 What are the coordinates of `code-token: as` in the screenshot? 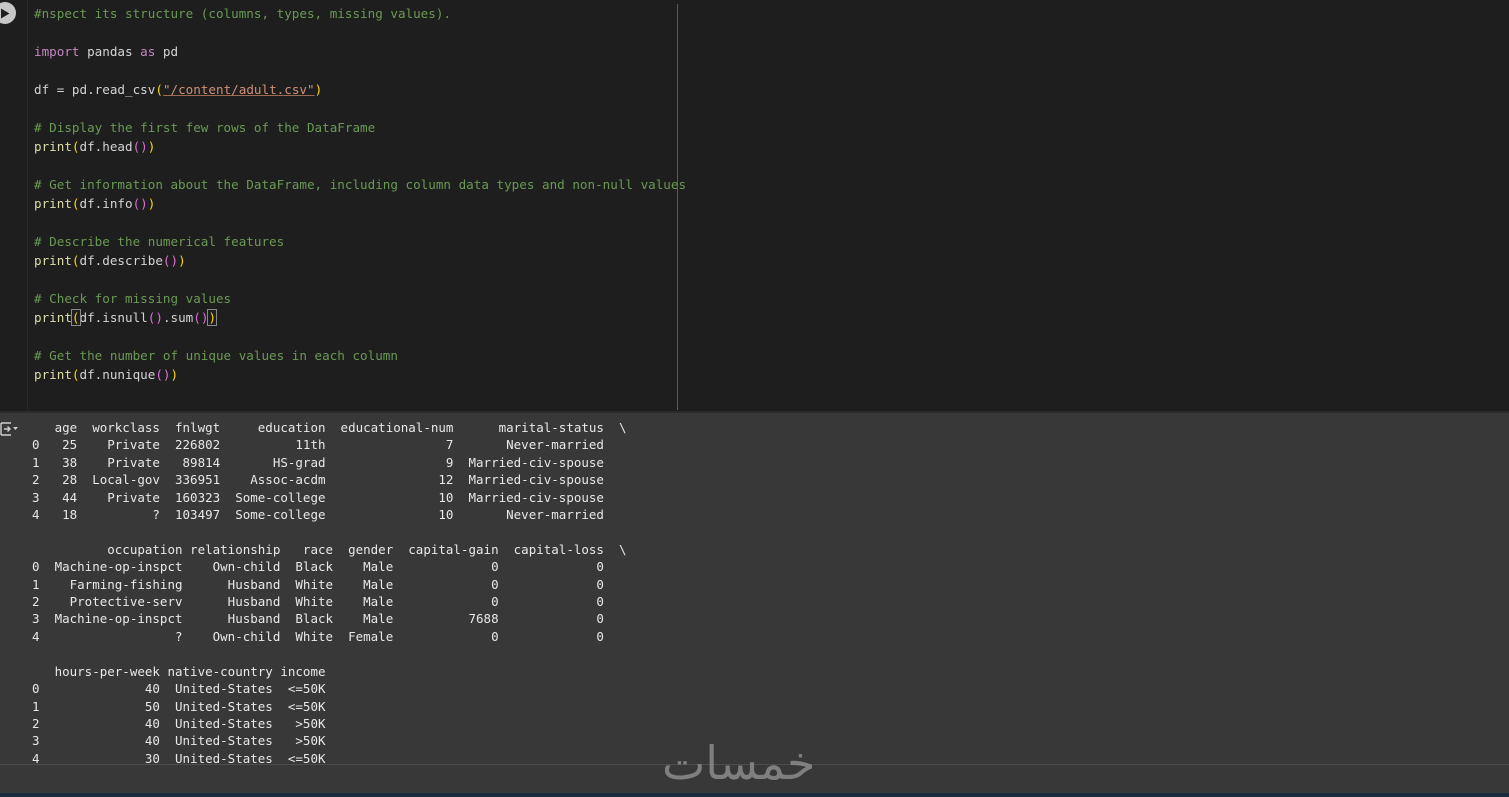 It's located at (148, 51).